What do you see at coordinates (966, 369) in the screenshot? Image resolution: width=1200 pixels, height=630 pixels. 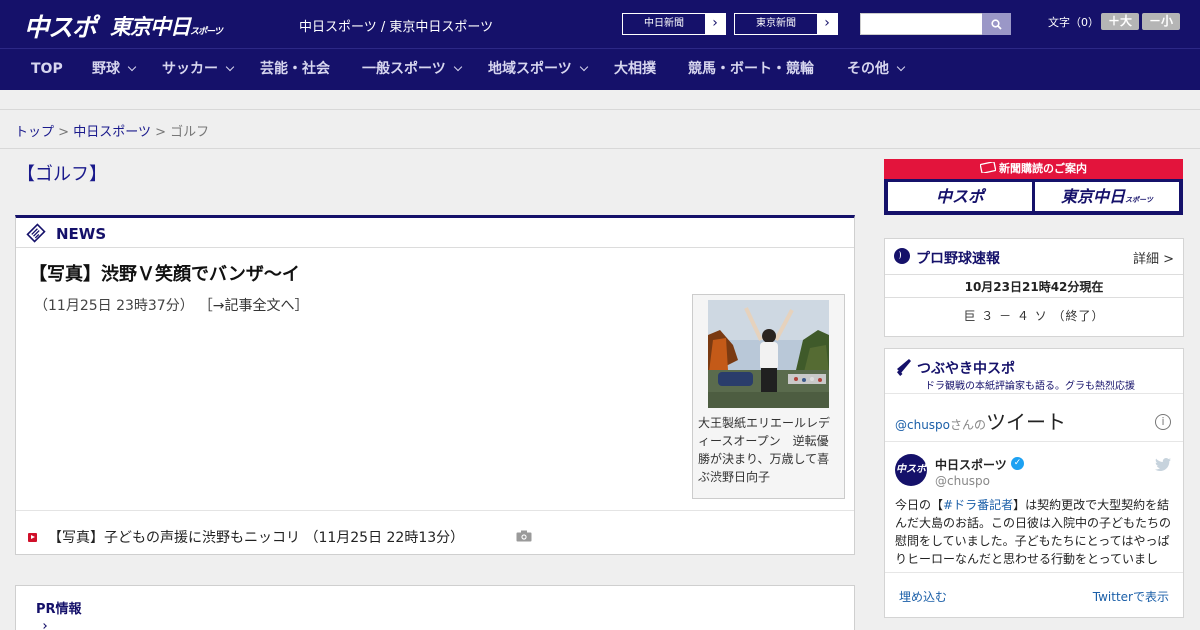 I see `twitter-box-title: つぶやき中スポ` at bounding box center [966, 369].